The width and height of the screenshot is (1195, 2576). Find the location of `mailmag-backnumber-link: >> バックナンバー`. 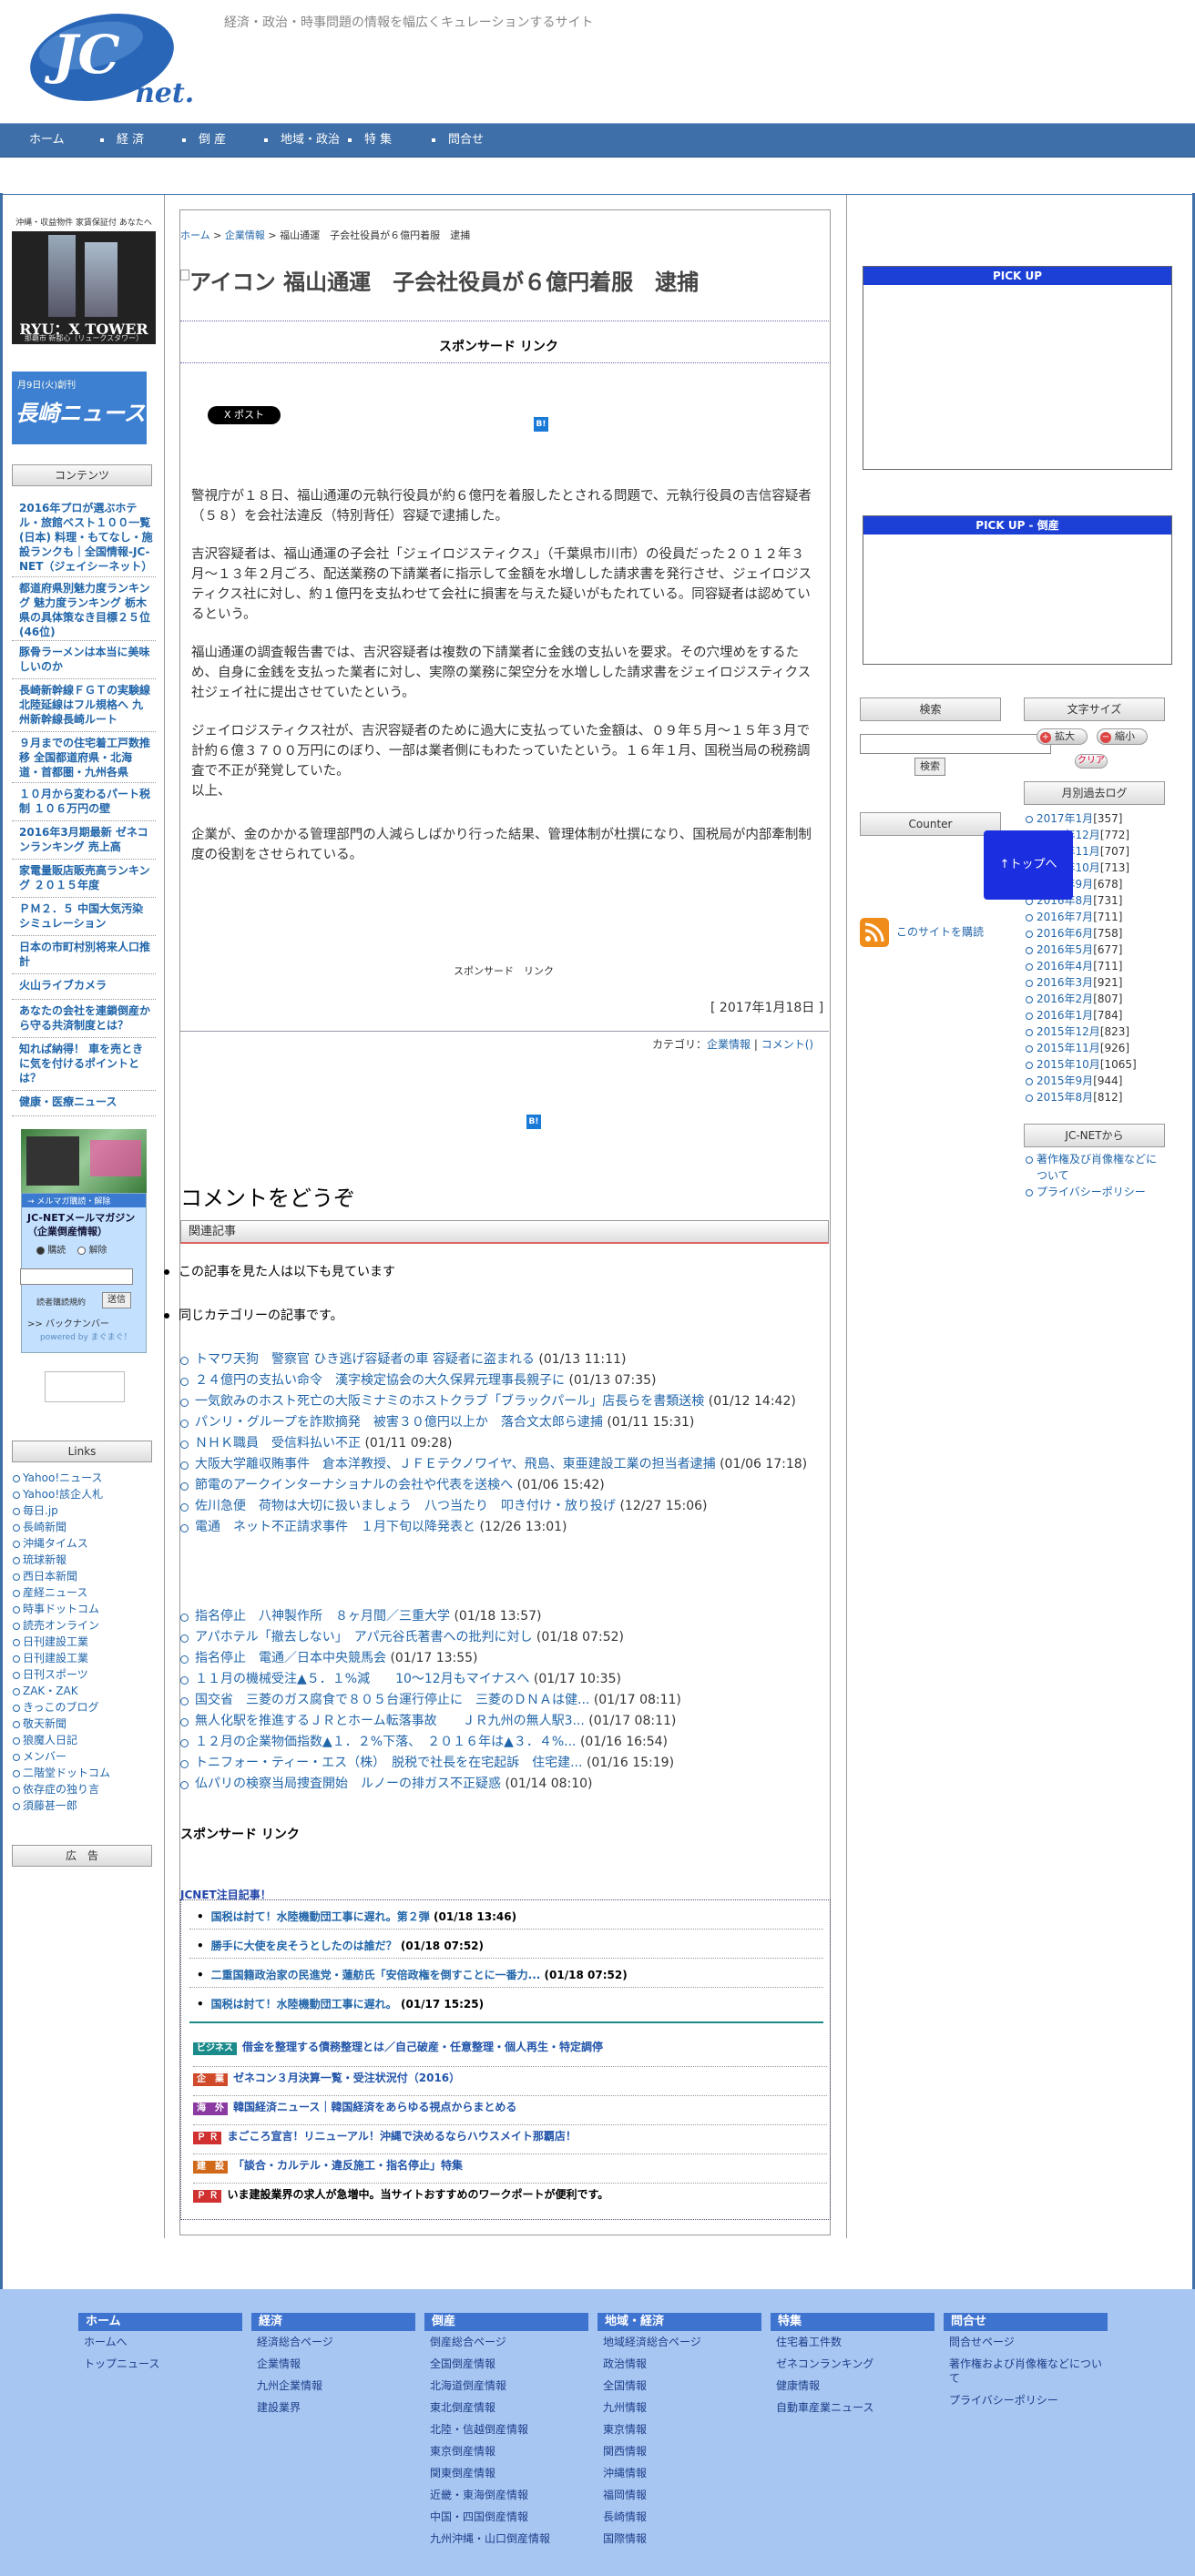

mailmag-backnumber-link: >> バックナンバー is located at coordinates (68, 1322).